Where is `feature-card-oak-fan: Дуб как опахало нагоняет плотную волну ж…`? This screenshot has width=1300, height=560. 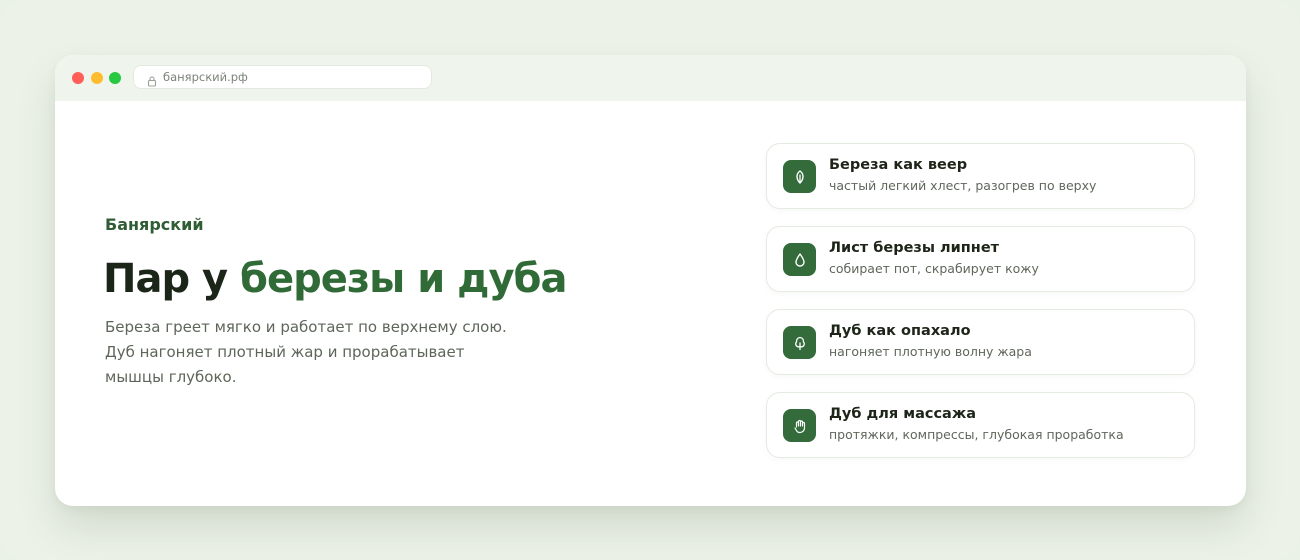 feature-card-oak-fan: Дуб как опахало нагоняет плотную волну ж… is located at coordinates (980, 342).